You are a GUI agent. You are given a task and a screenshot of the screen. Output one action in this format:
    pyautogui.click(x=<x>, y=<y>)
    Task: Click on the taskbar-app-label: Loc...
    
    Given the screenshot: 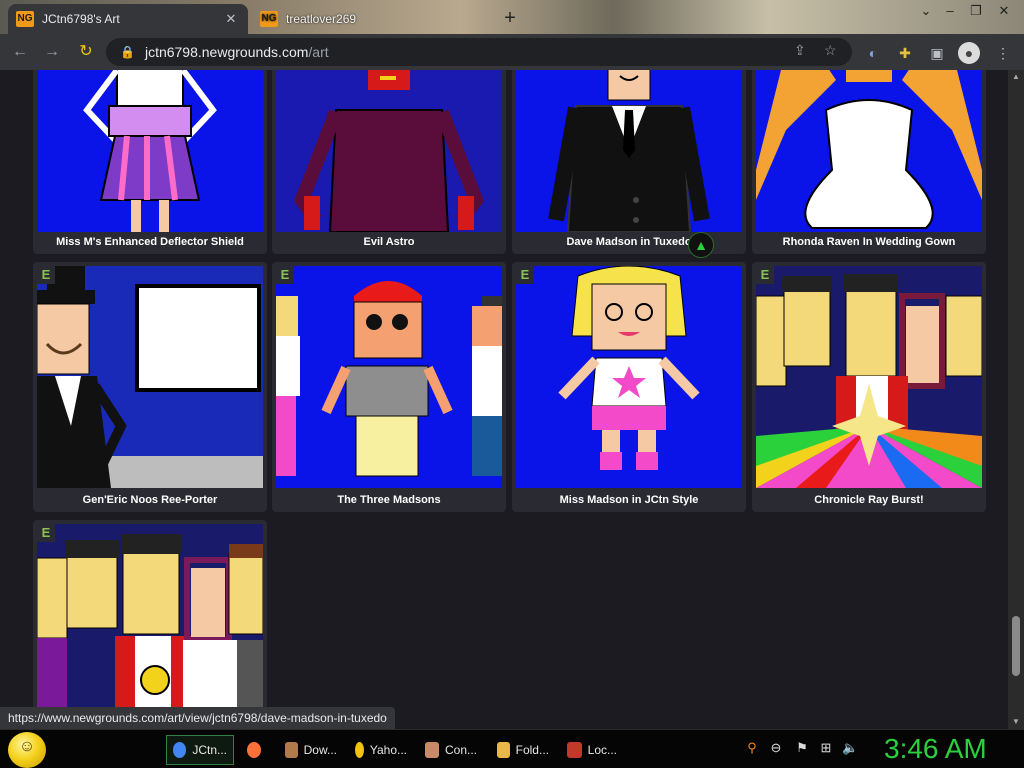 What is the action you would take?
    pyautogui.click(x=602, y=750)
    